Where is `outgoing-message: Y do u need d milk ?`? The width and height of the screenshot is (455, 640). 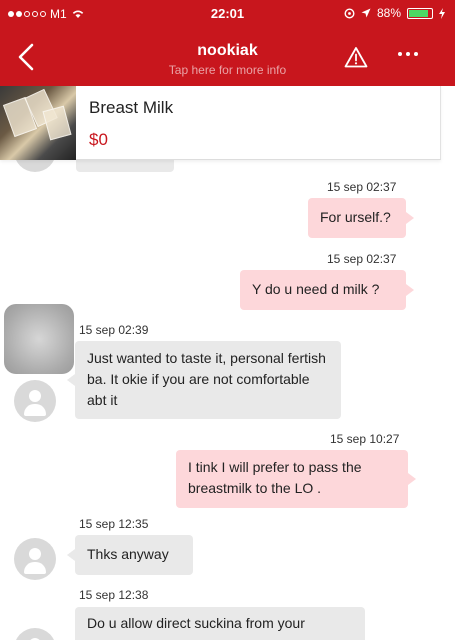
outgoing-message: Y do u need d milk ? is located at coordinates (327, 290).